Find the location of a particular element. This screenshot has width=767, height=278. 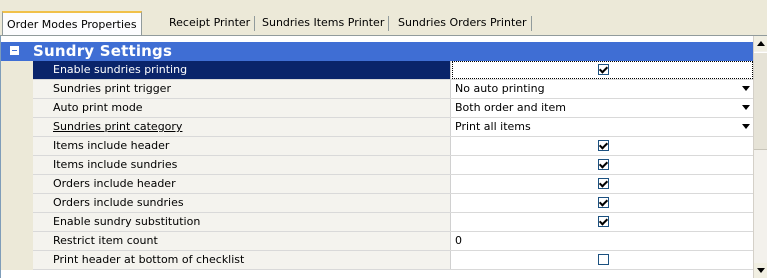

collapse-icon is located at coordinates (14, 50).